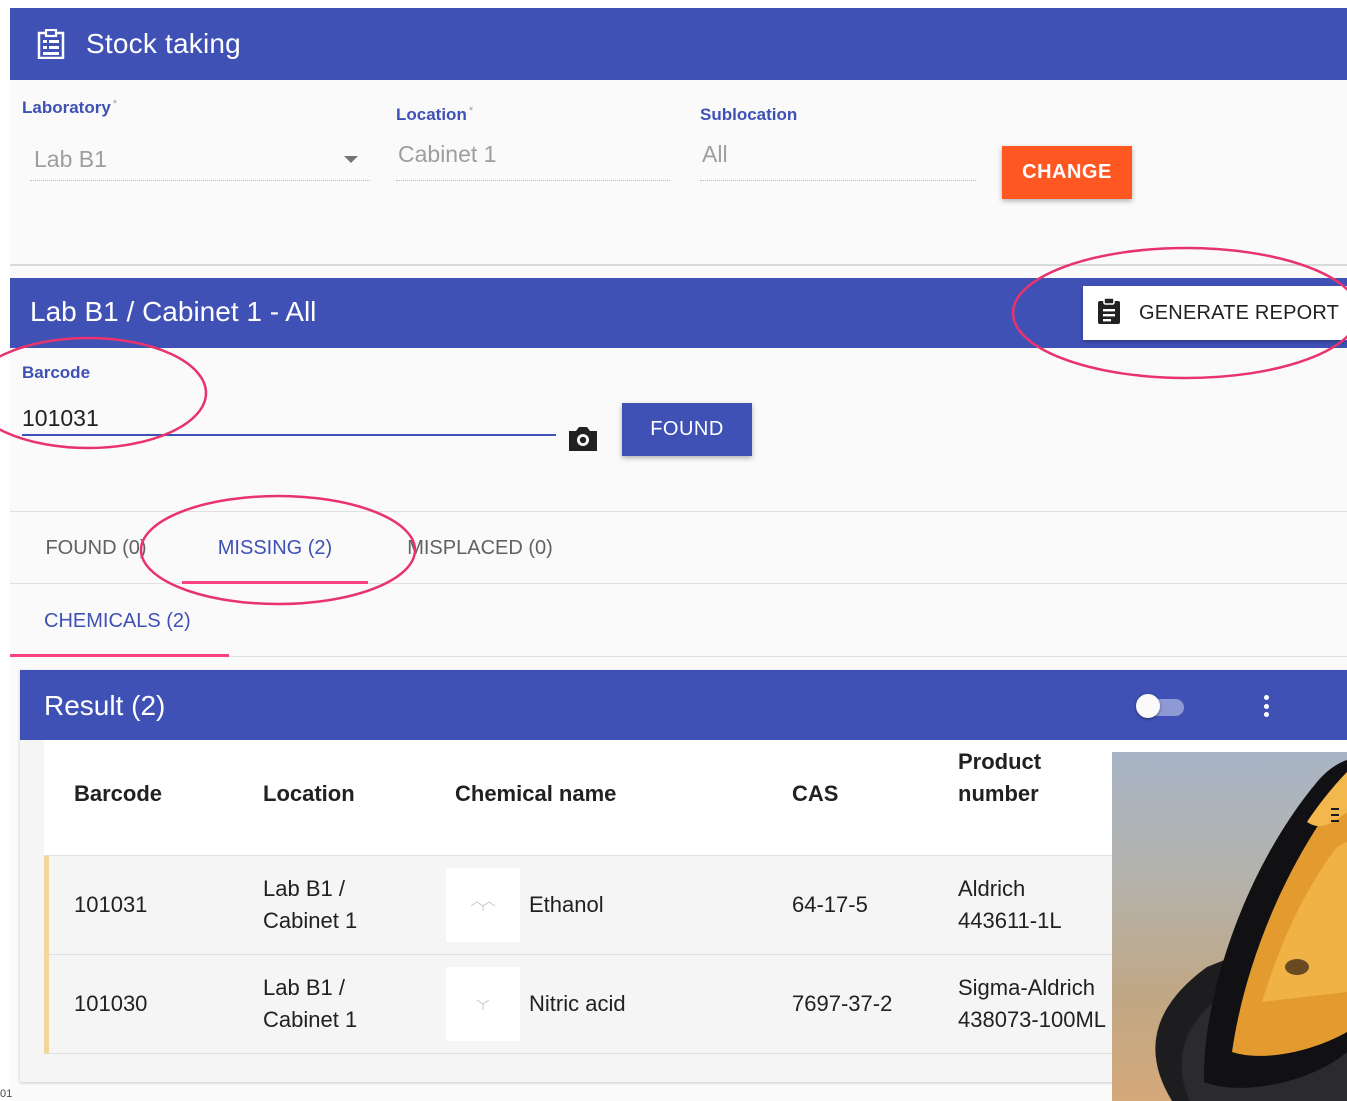 This screenshot has height=1101, width=1347. What do you see at coordinates (275, 548) in the screenshot?
I see `tab-missing: MISSING (2)` at bounding box center [275, 548].